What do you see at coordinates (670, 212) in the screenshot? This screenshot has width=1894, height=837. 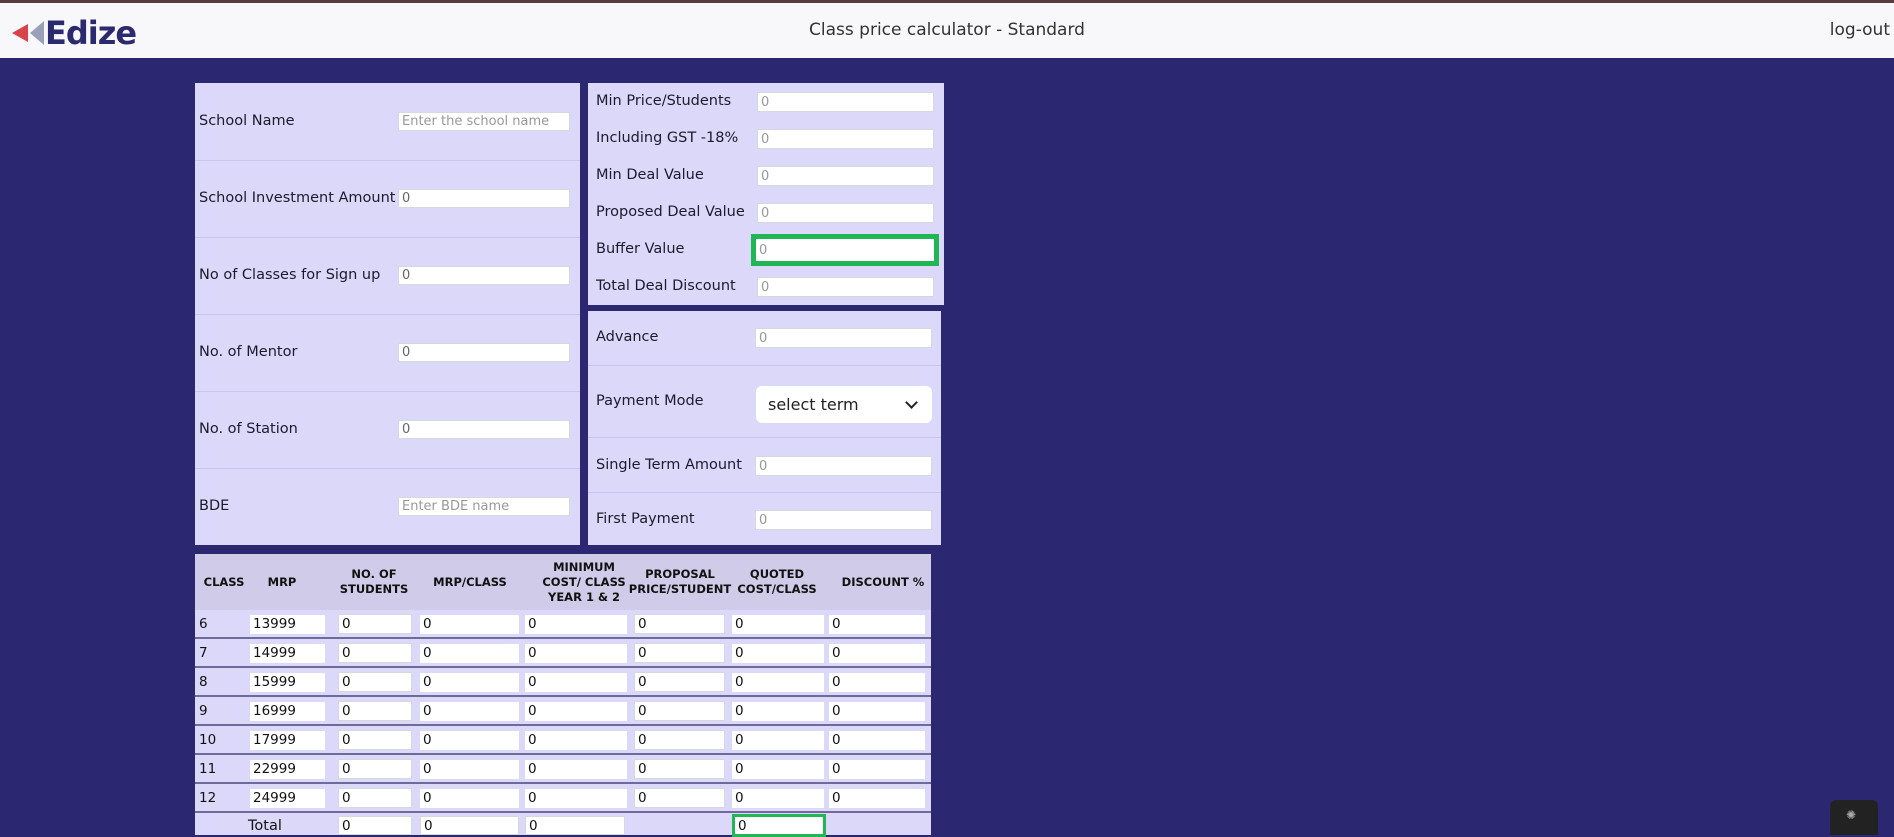 I see `proposed-deal-label: Proposed Deal Value` at bounding box center [670, 212].